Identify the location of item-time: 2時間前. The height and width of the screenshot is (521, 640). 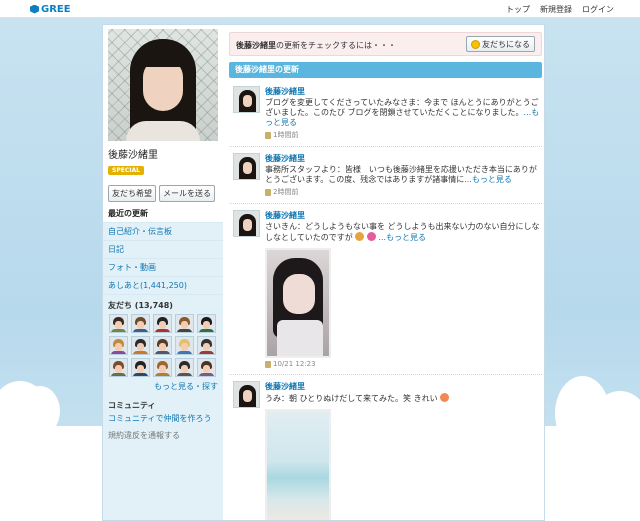
(403, 192).